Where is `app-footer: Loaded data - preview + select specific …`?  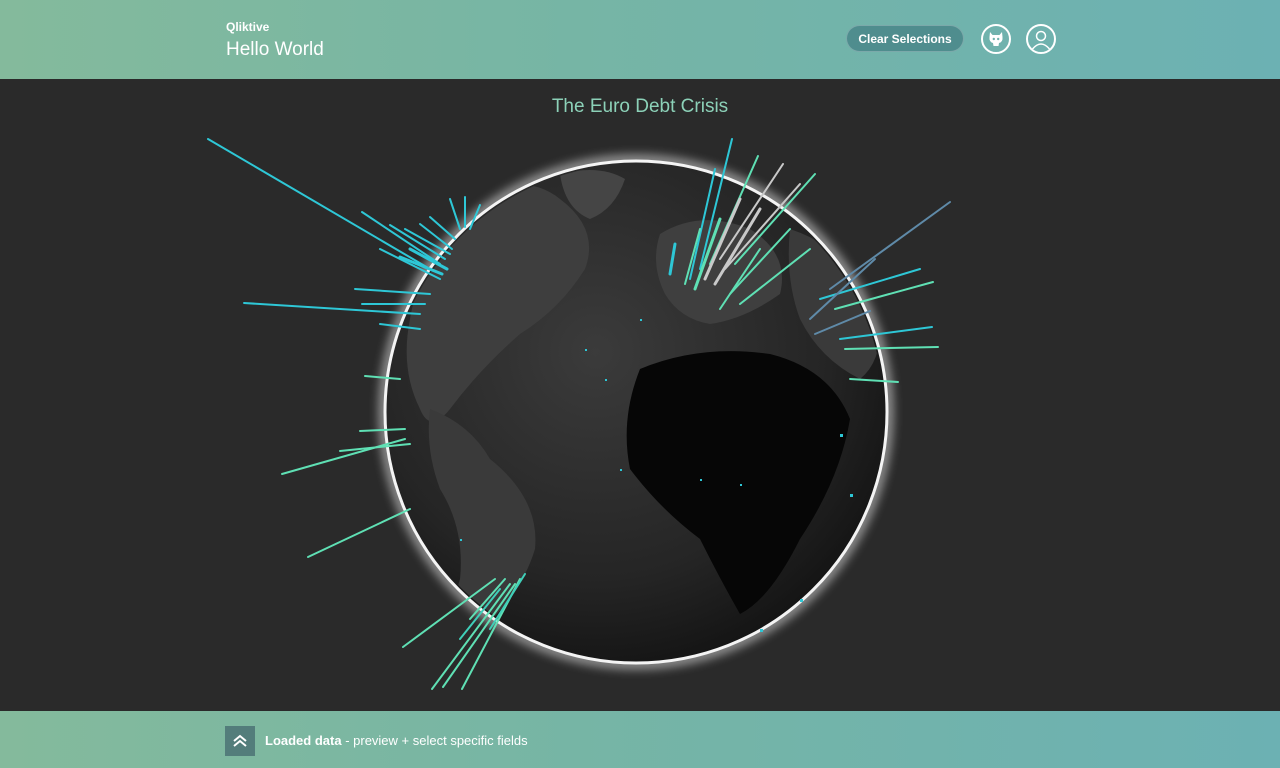 app-footer: Loaded data - preview + select specific … is located at coordinates (640, 739).